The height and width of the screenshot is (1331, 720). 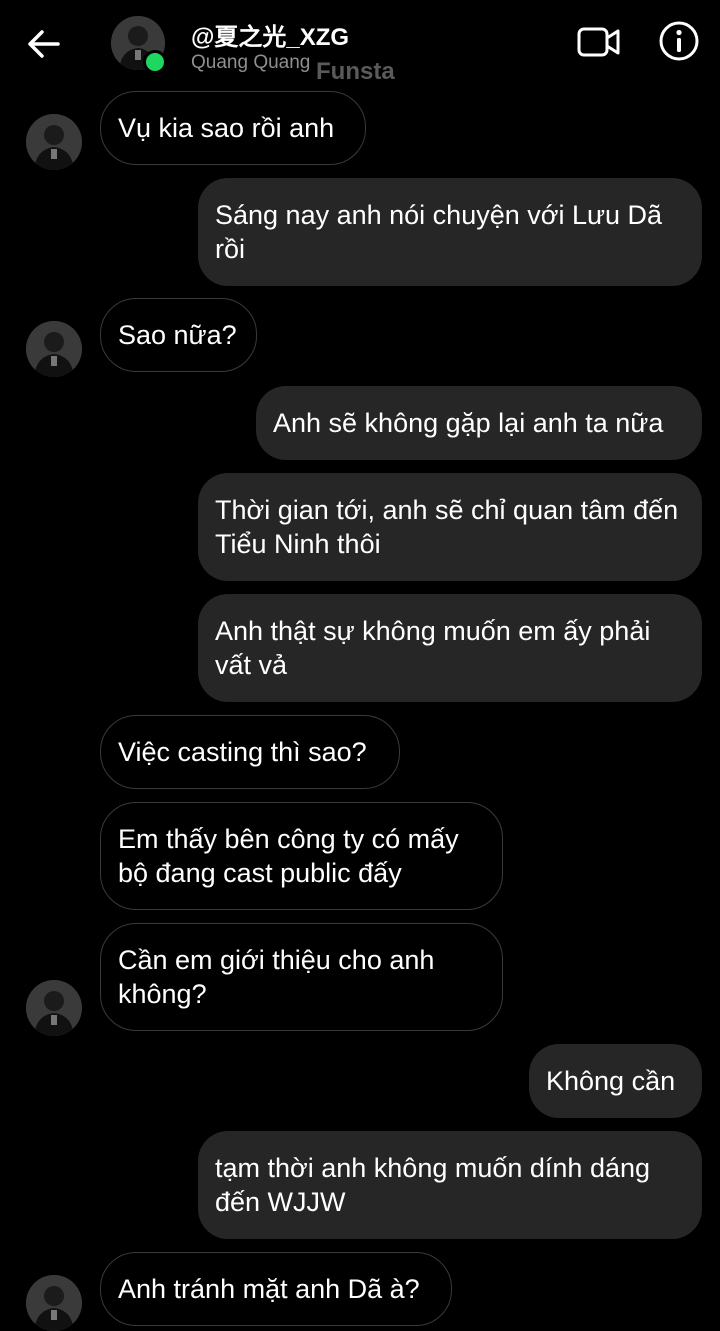 What do you see at coordinates (178, 335) in the screenshot?
I see `message-bubble-incoming: Sao nữa?` at bounding box center [178, 335].